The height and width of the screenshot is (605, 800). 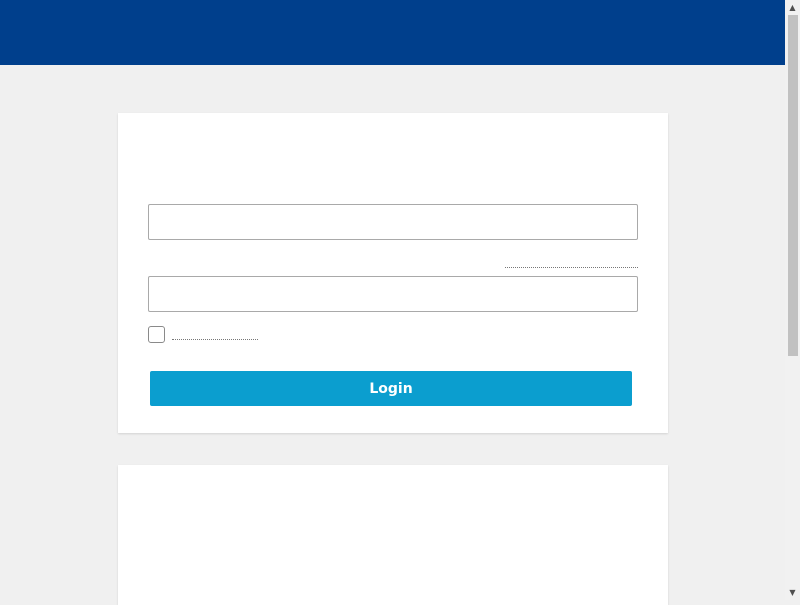 I want to click on top-header-bar, so click(x=392, y=32).